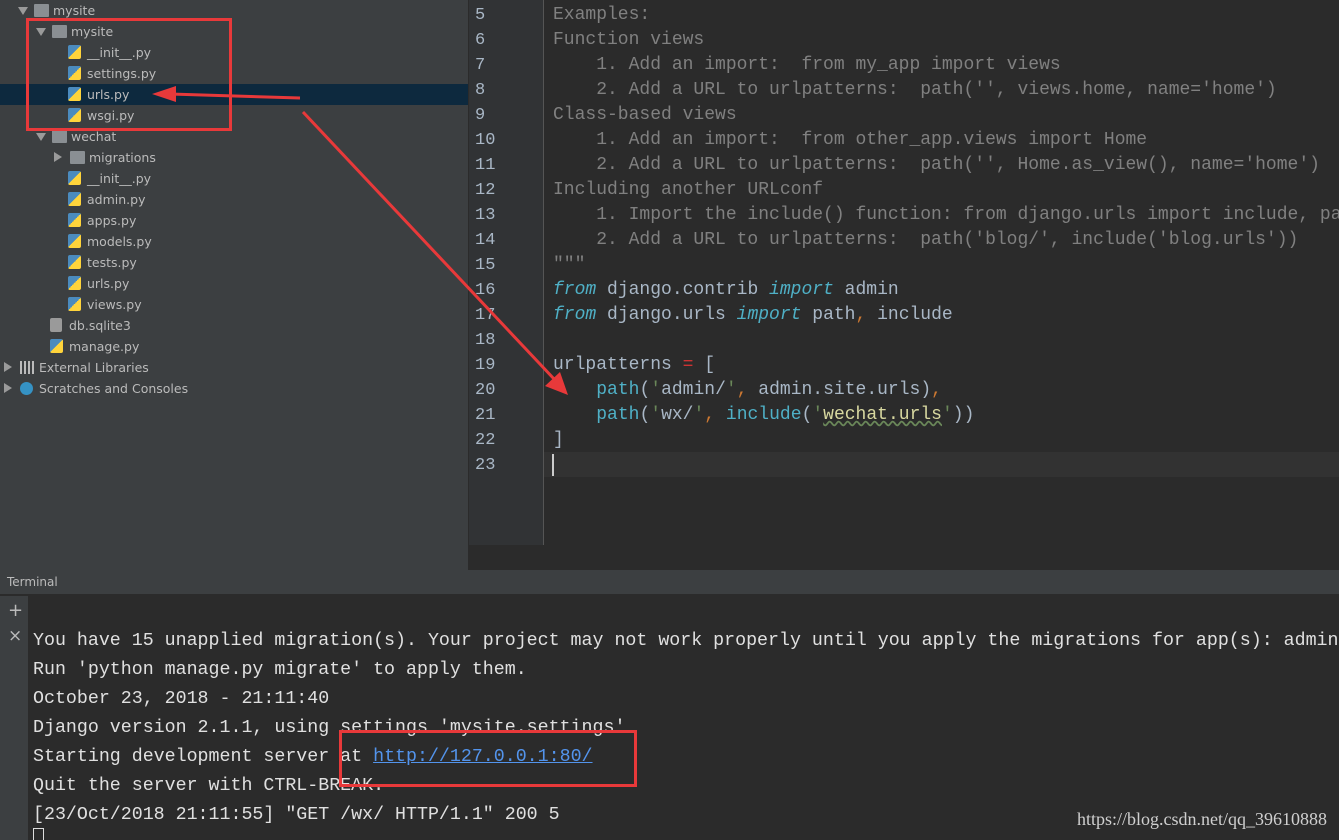 The width and height of the screenshot is (1339, 840). Describe the element at coordinates (1202, 819) in the screenshot. I see `watermark: https://blog.csdn.net/qq_39610888` at that location.